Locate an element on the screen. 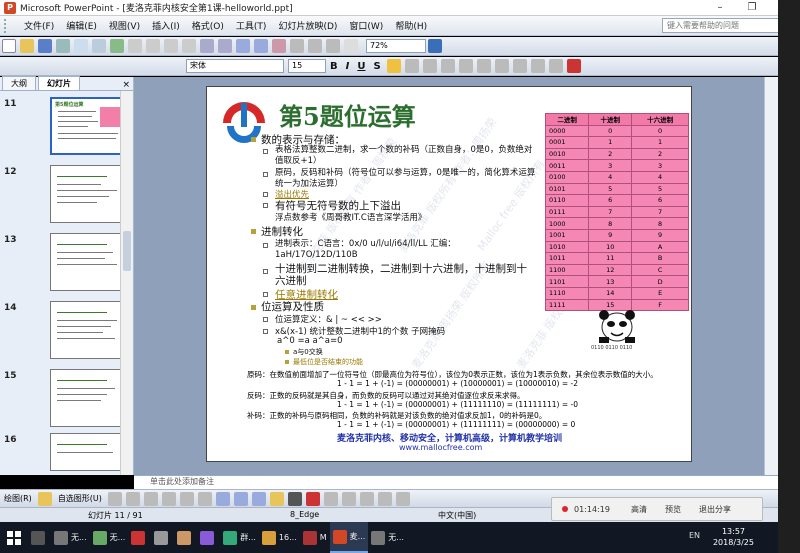 This screenshot has height=553, width=800. textbox-icon is located at coordinates (186, 498).